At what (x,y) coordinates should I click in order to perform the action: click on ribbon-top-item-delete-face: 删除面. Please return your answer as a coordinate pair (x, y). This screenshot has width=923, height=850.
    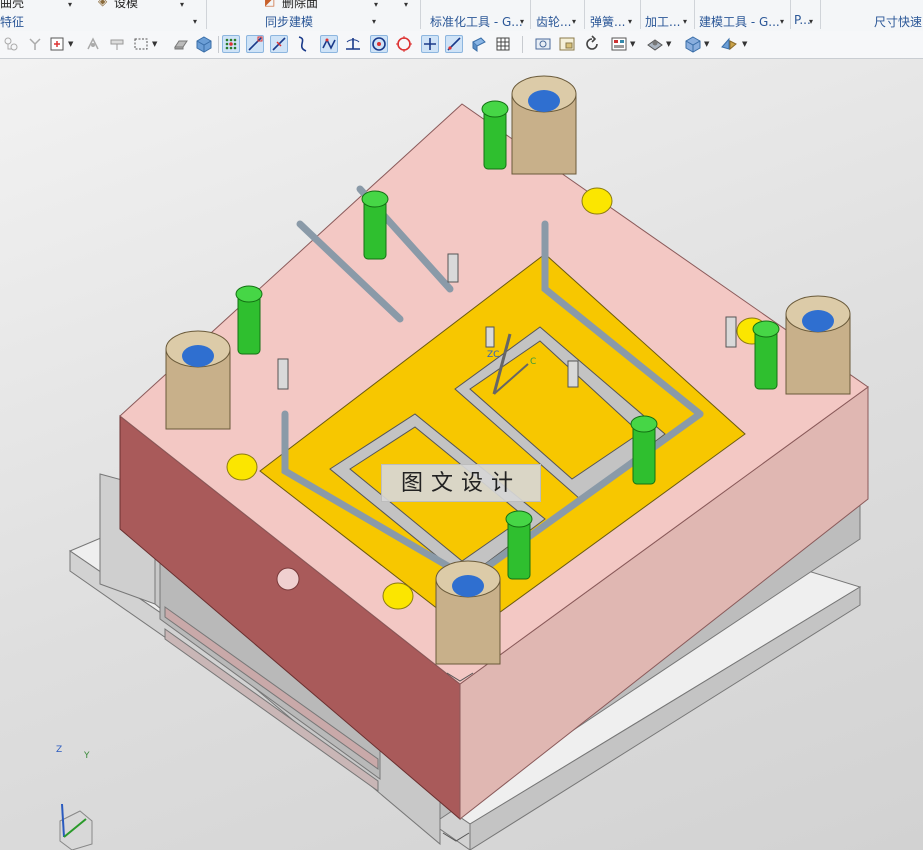
    Looking at the image, I should click on (300, 5).